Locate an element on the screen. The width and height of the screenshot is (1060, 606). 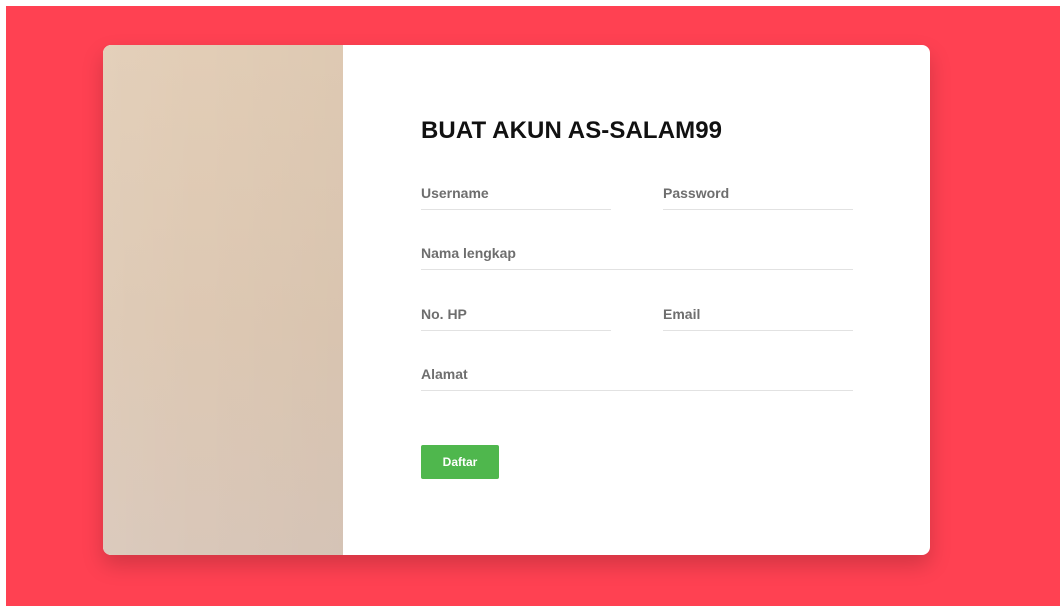
phone-input is located at coordinates (516, 318).